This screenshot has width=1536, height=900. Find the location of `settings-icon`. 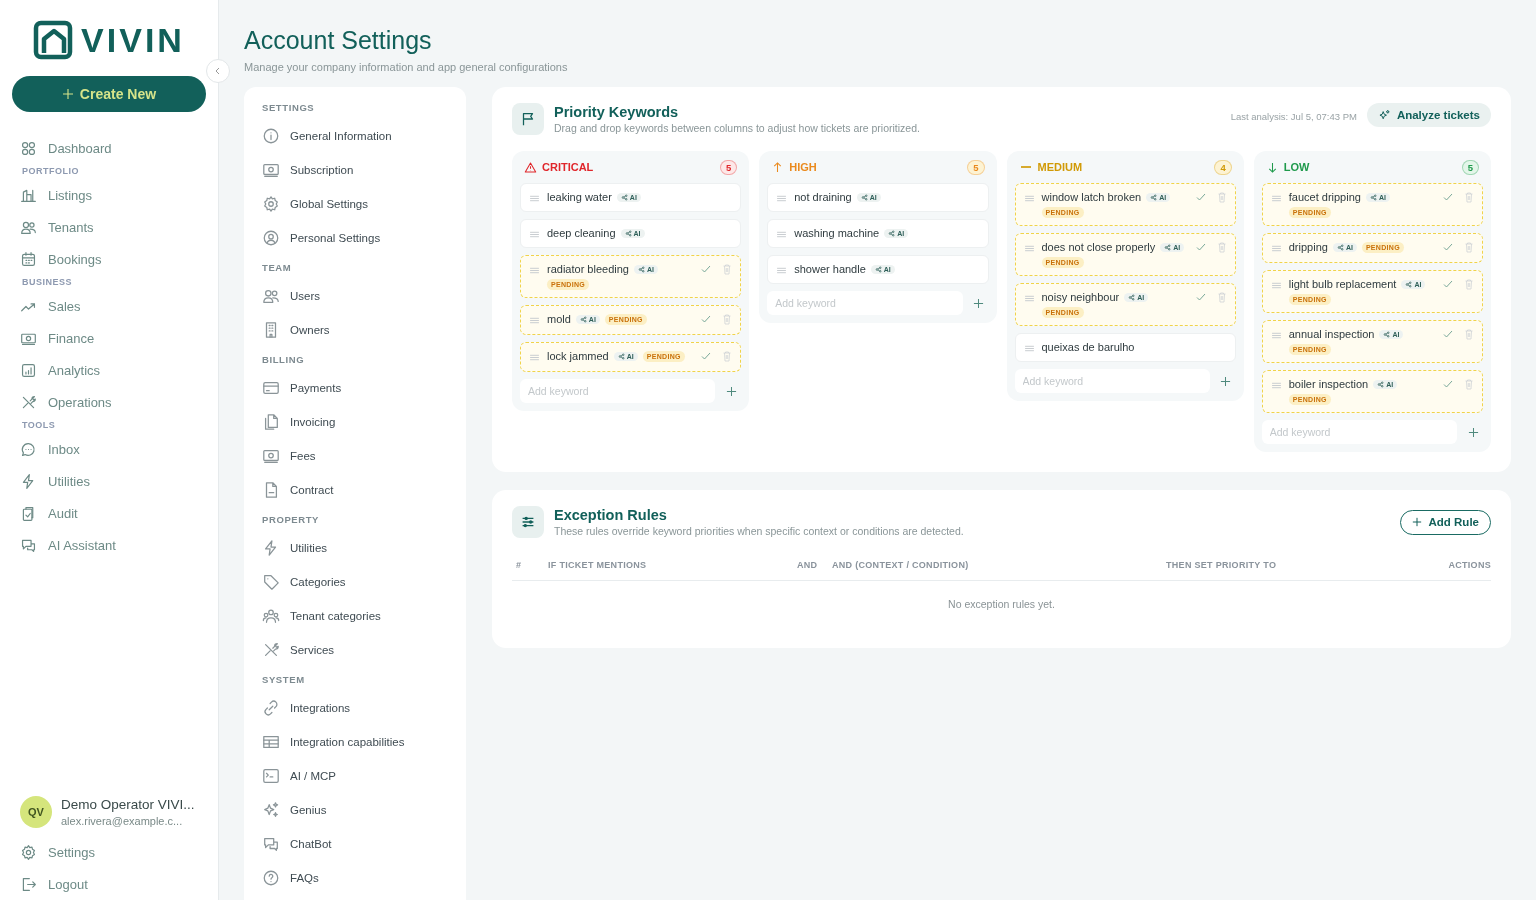

settings-icon is located at coordinates (271, 204).